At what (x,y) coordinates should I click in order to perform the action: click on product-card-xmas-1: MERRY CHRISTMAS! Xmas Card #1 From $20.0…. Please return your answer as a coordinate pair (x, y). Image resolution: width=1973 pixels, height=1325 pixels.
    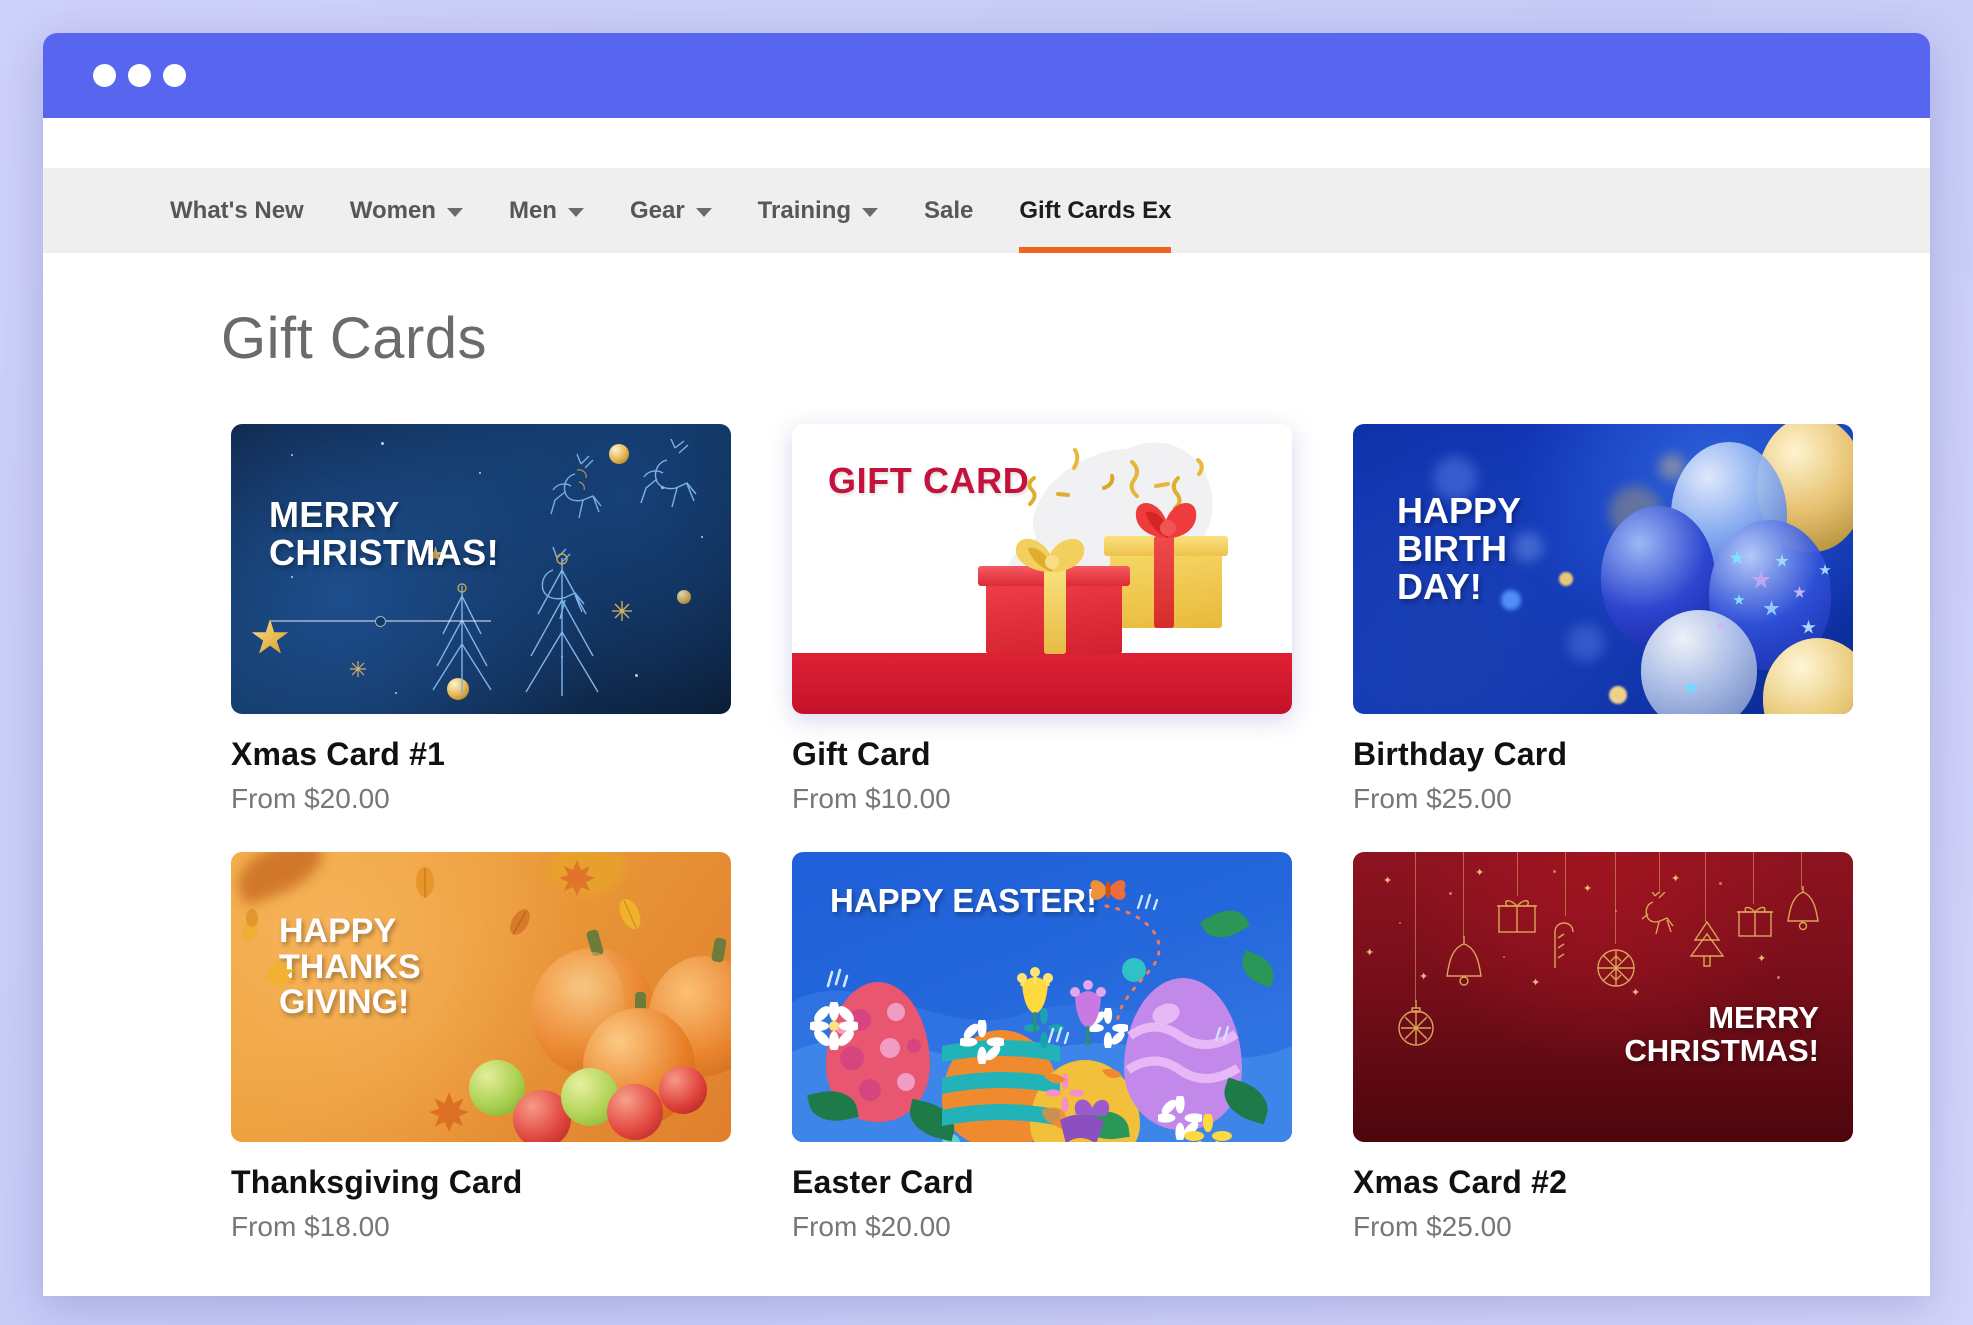
    Looking at the image, I should click on (481, 619).